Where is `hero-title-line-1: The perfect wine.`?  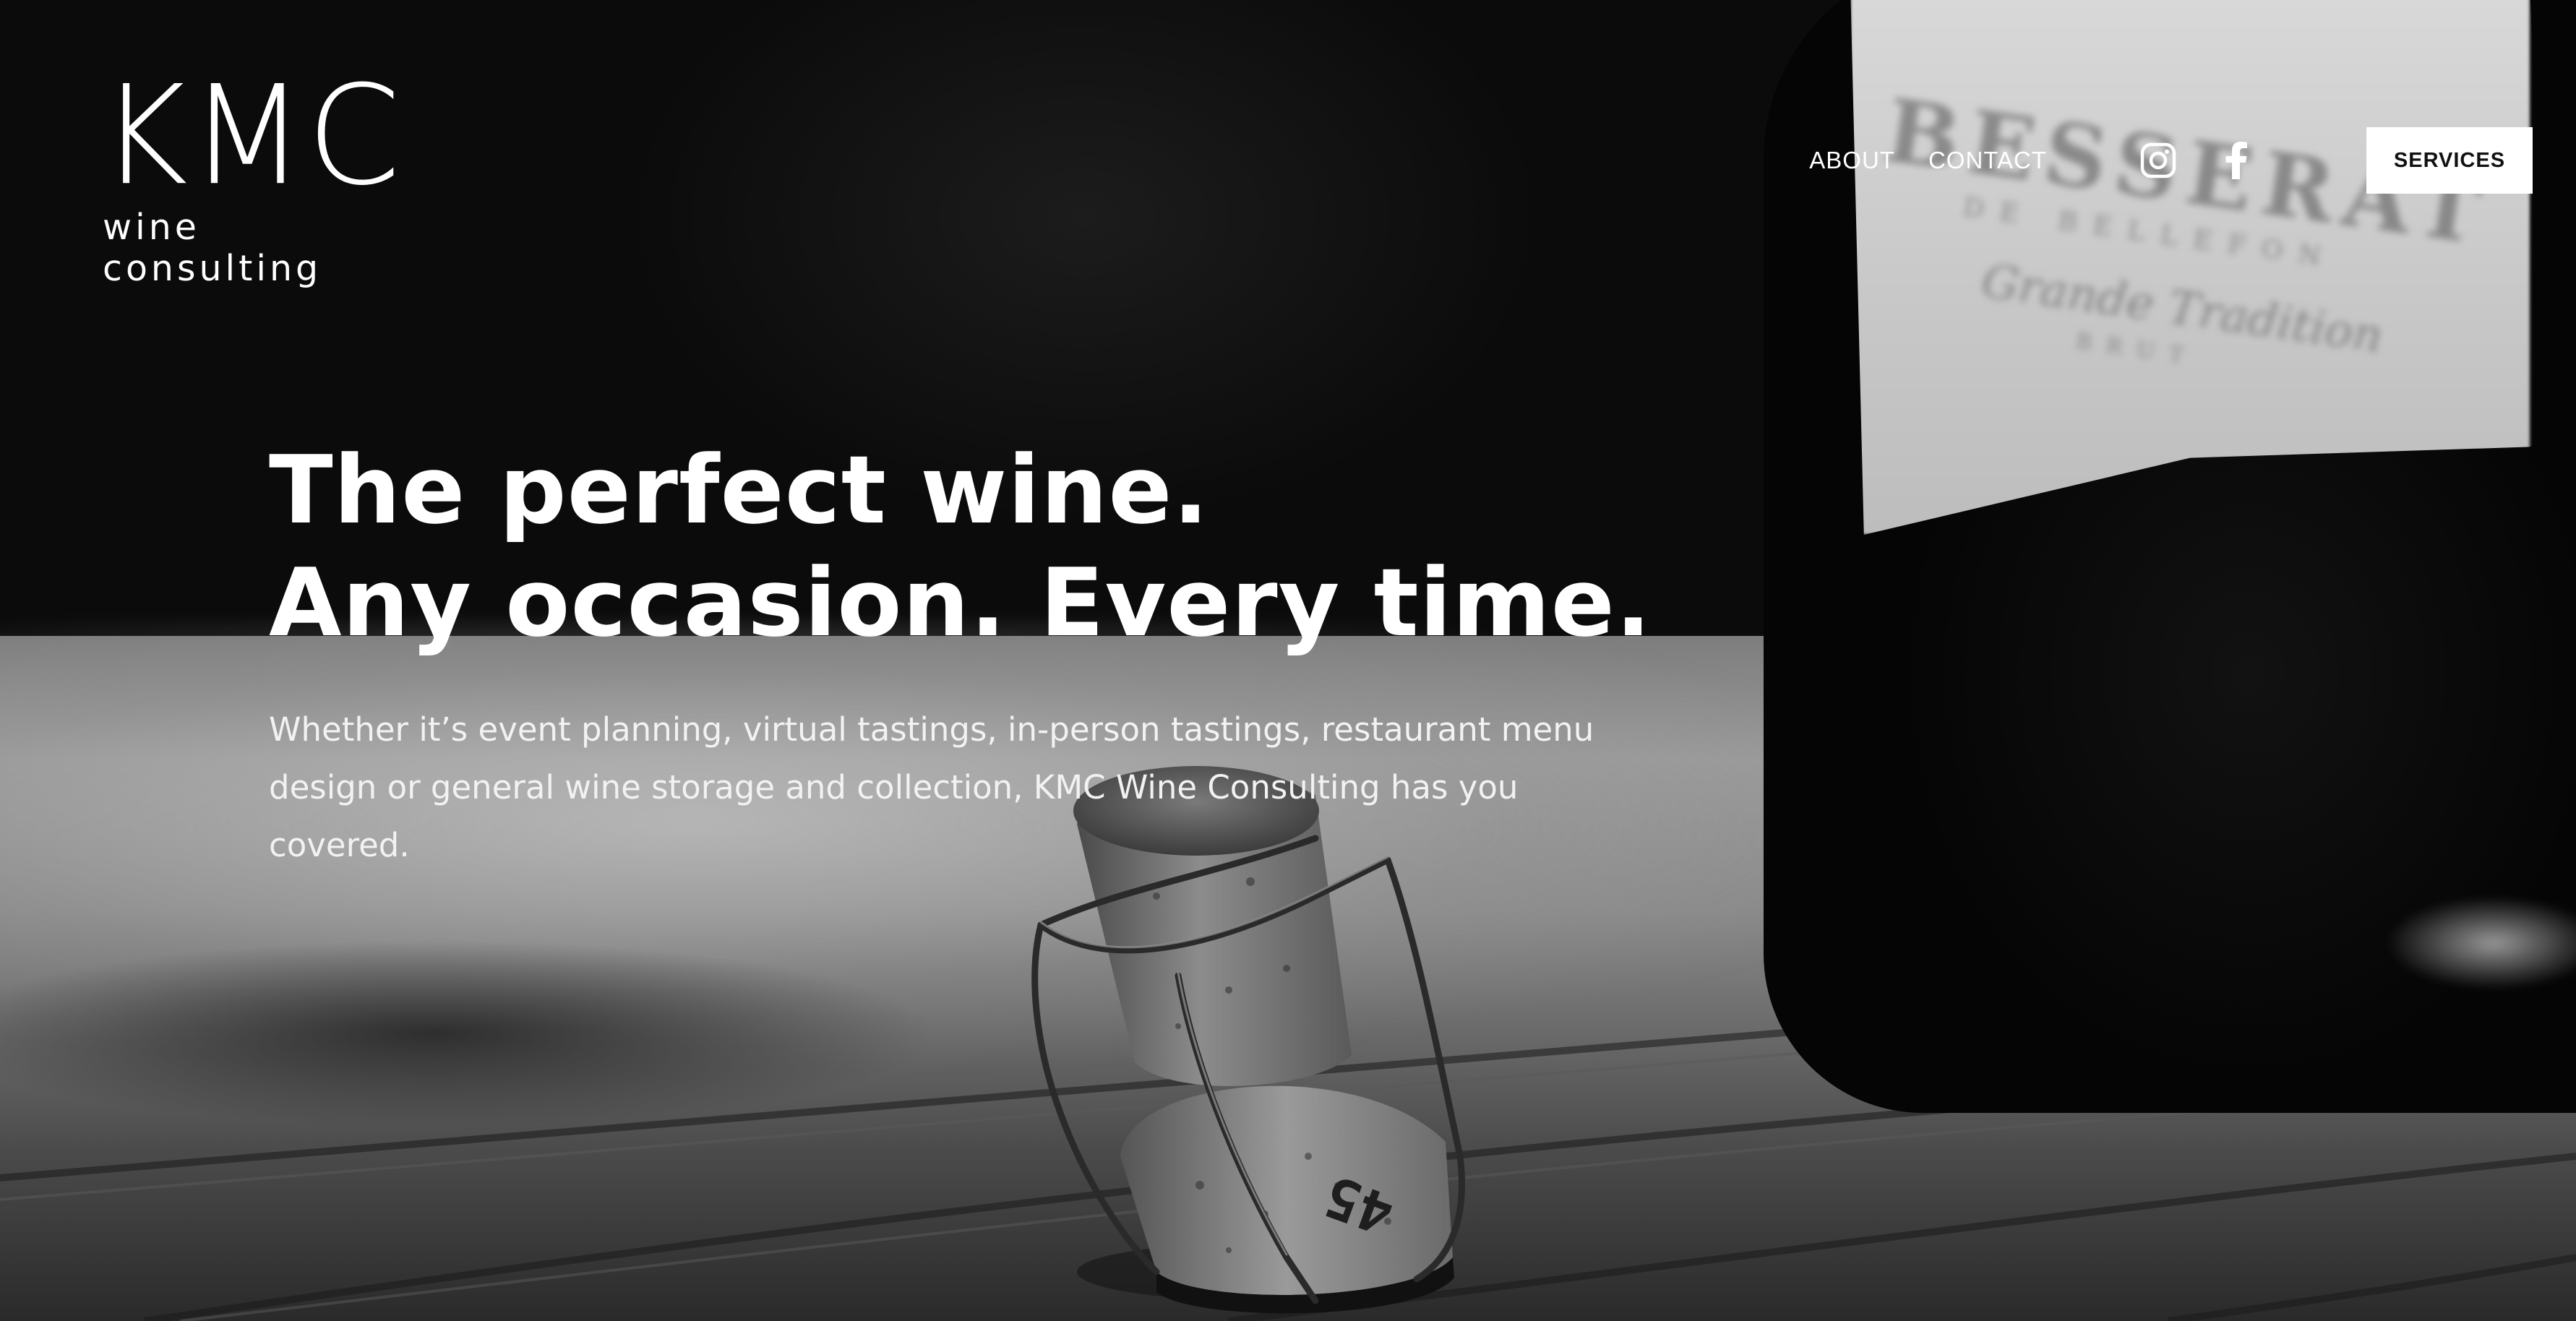 hero-title-line-1: The perfect wine. is located at coordinates (739, 490).